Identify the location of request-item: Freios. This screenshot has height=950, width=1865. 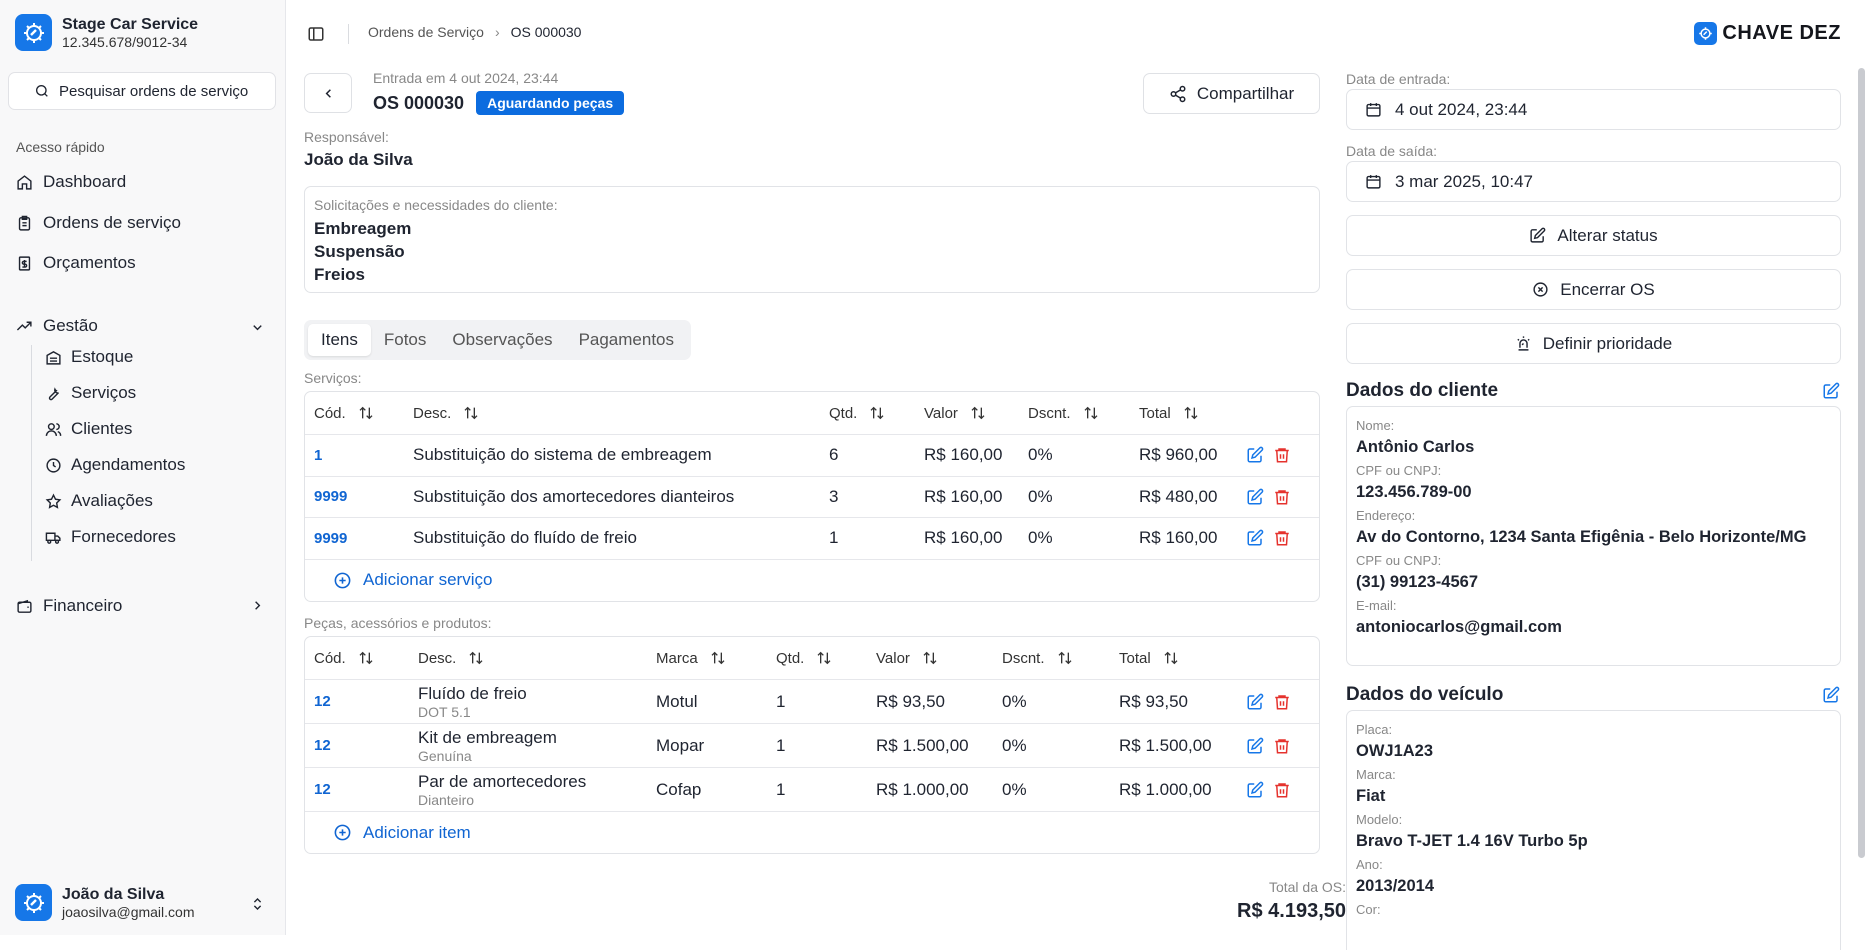
(340, 274).